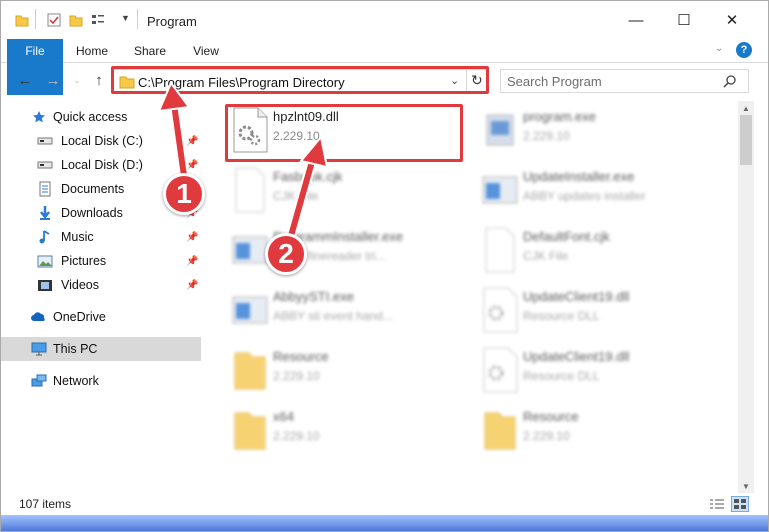 This screenshot has height=532, width=769. Describe the element at coordinates (39, 117) in the screenshot. I see `star-icon` at that location.